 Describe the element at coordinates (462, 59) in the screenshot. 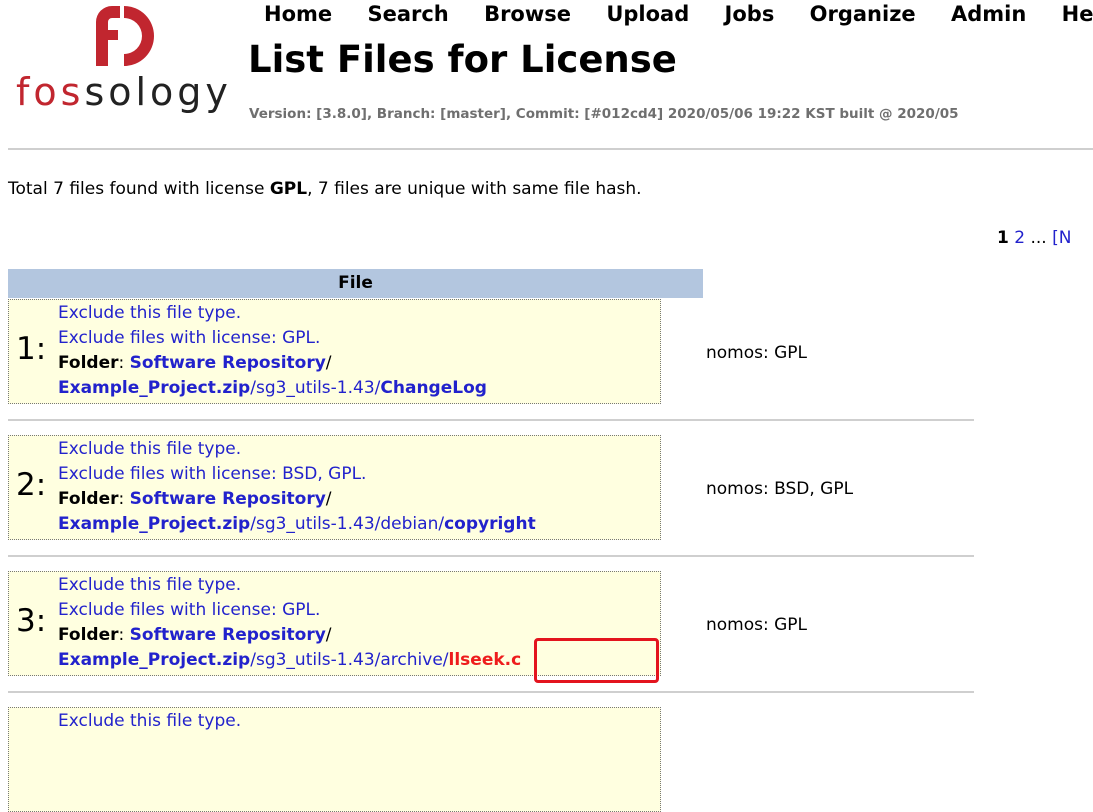

I see `page-title: List Files for License` at that location.